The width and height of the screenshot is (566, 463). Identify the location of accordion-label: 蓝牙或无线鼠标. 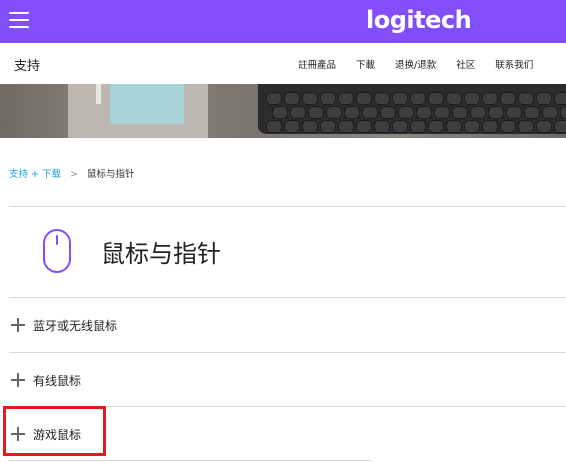
(75, 326).